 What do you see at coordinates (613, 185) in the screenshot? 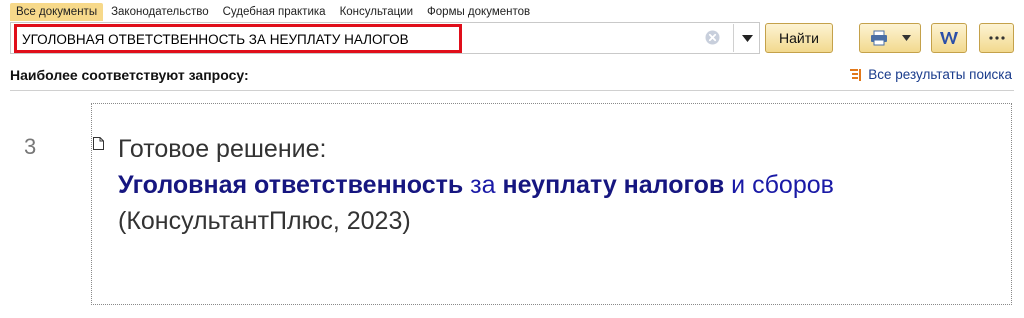
I see `result-title-part: неуплату налогов` at bounding box center [613, 185].